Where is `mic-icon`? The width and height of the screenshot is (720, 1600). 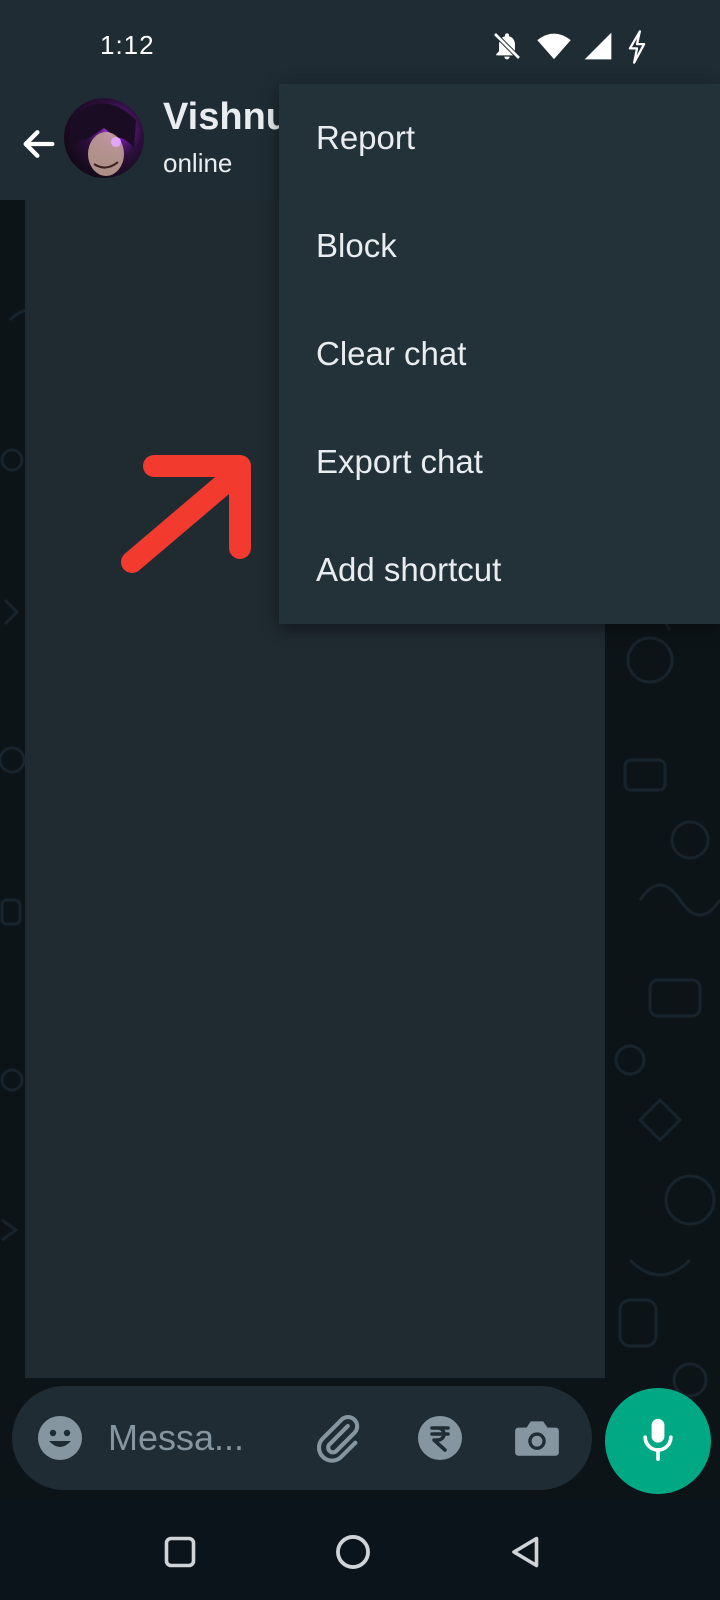
mic-icon is located at coordinates (658, 1441).